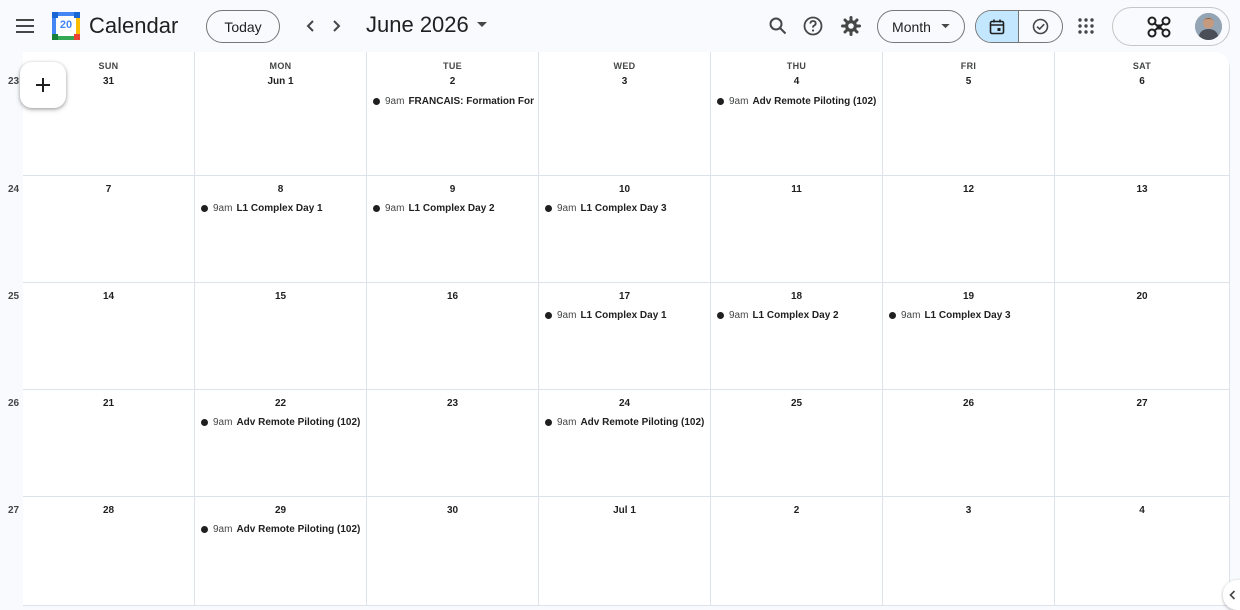 The height and width of the screenshot is (610, 1240). What do you see at coordinates (281, 336) in the screenshot?
I see `day-cell: 15` at bounding box center [281, 336].